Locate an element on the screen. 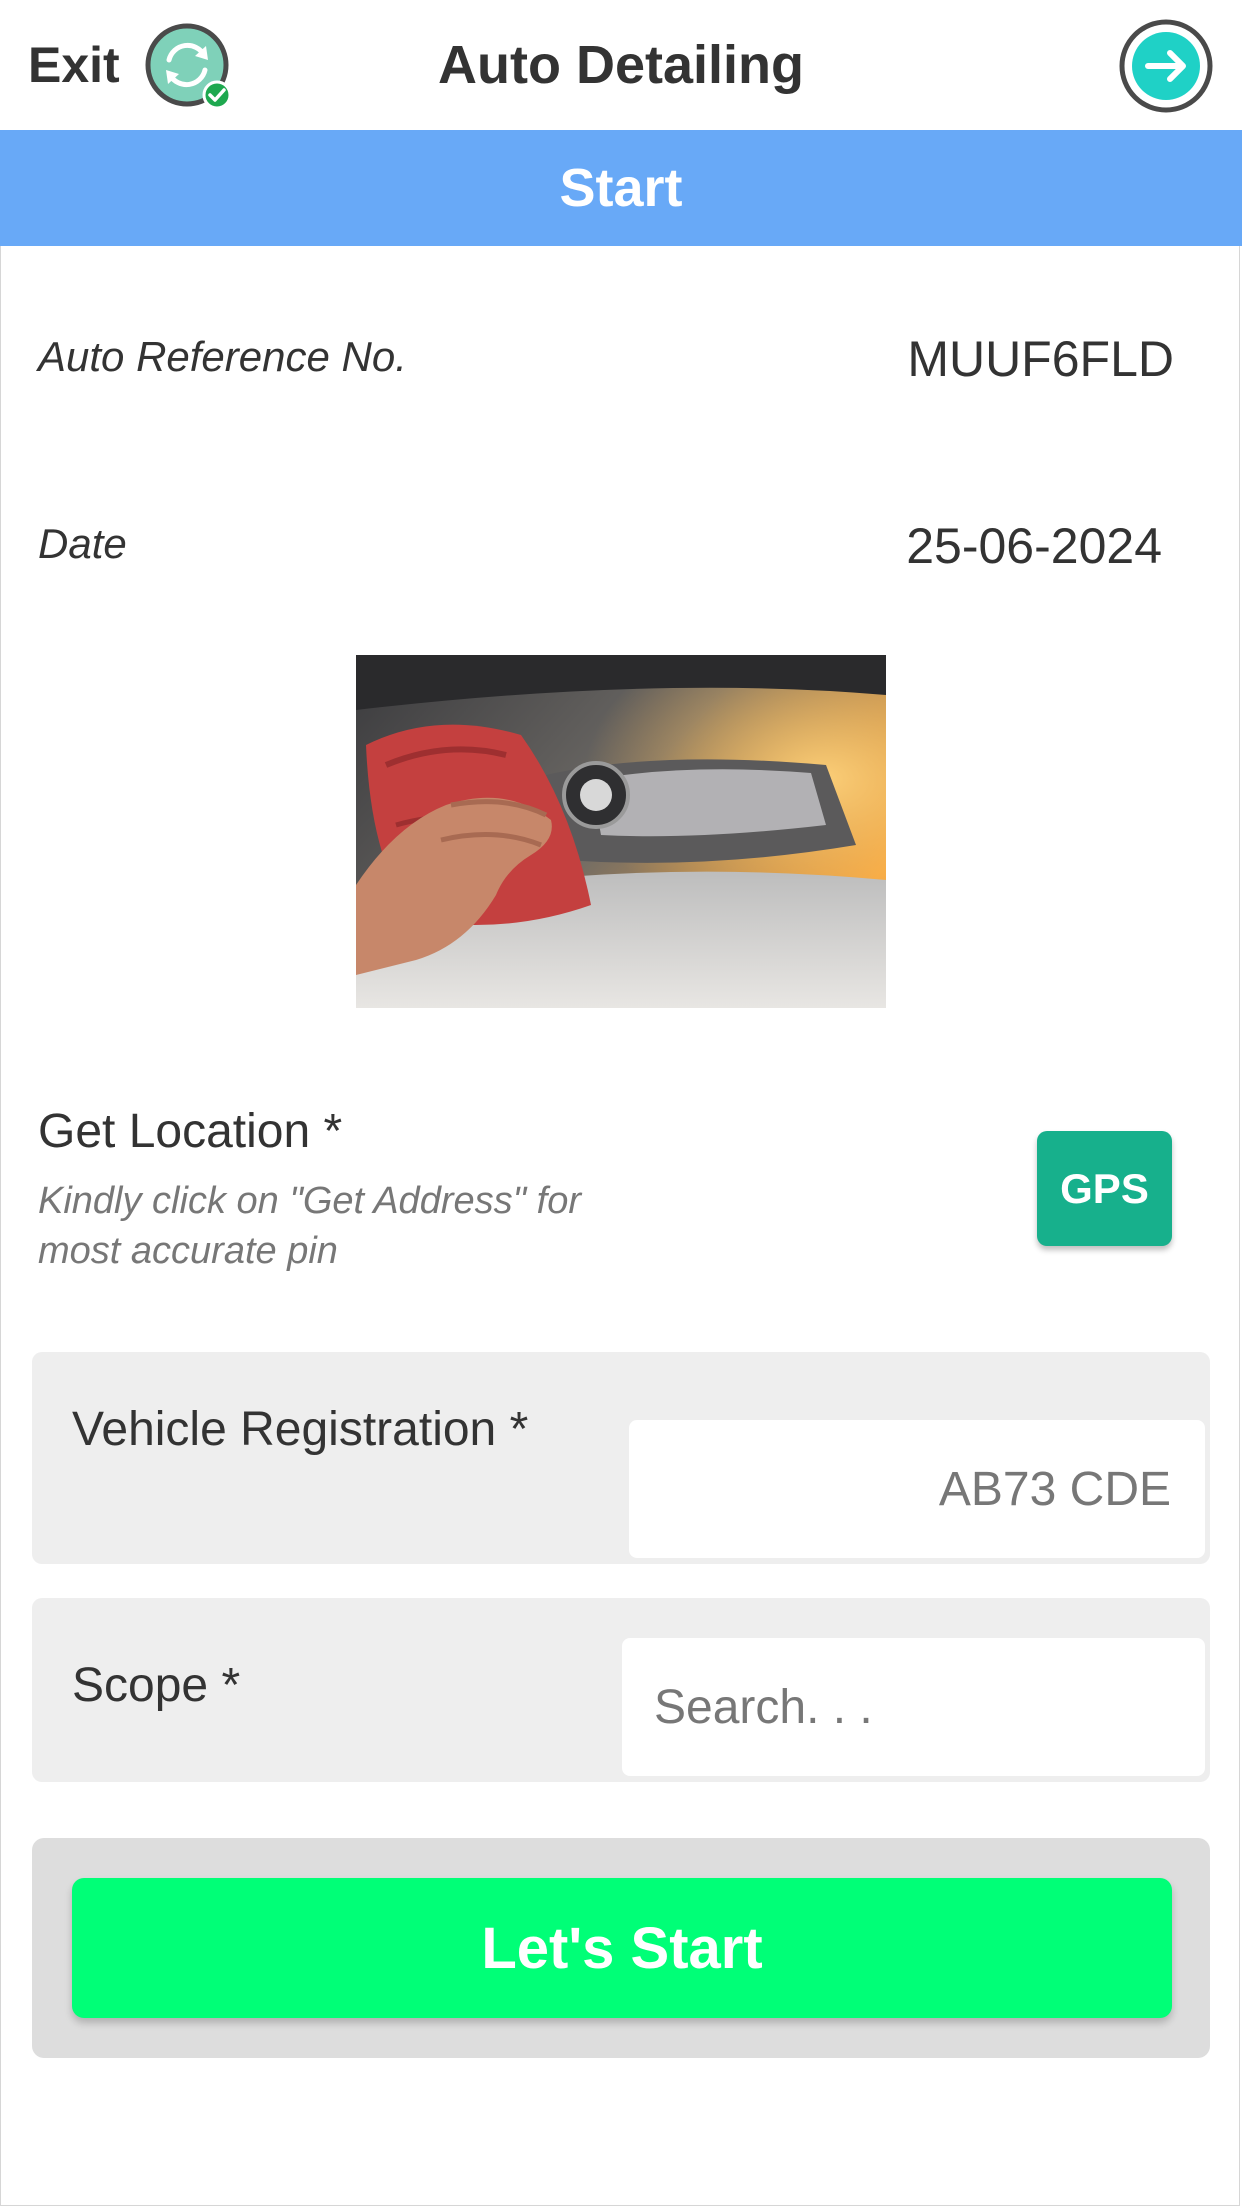  lets-start-button: Let's Start is located at coordinates (622, 1948).